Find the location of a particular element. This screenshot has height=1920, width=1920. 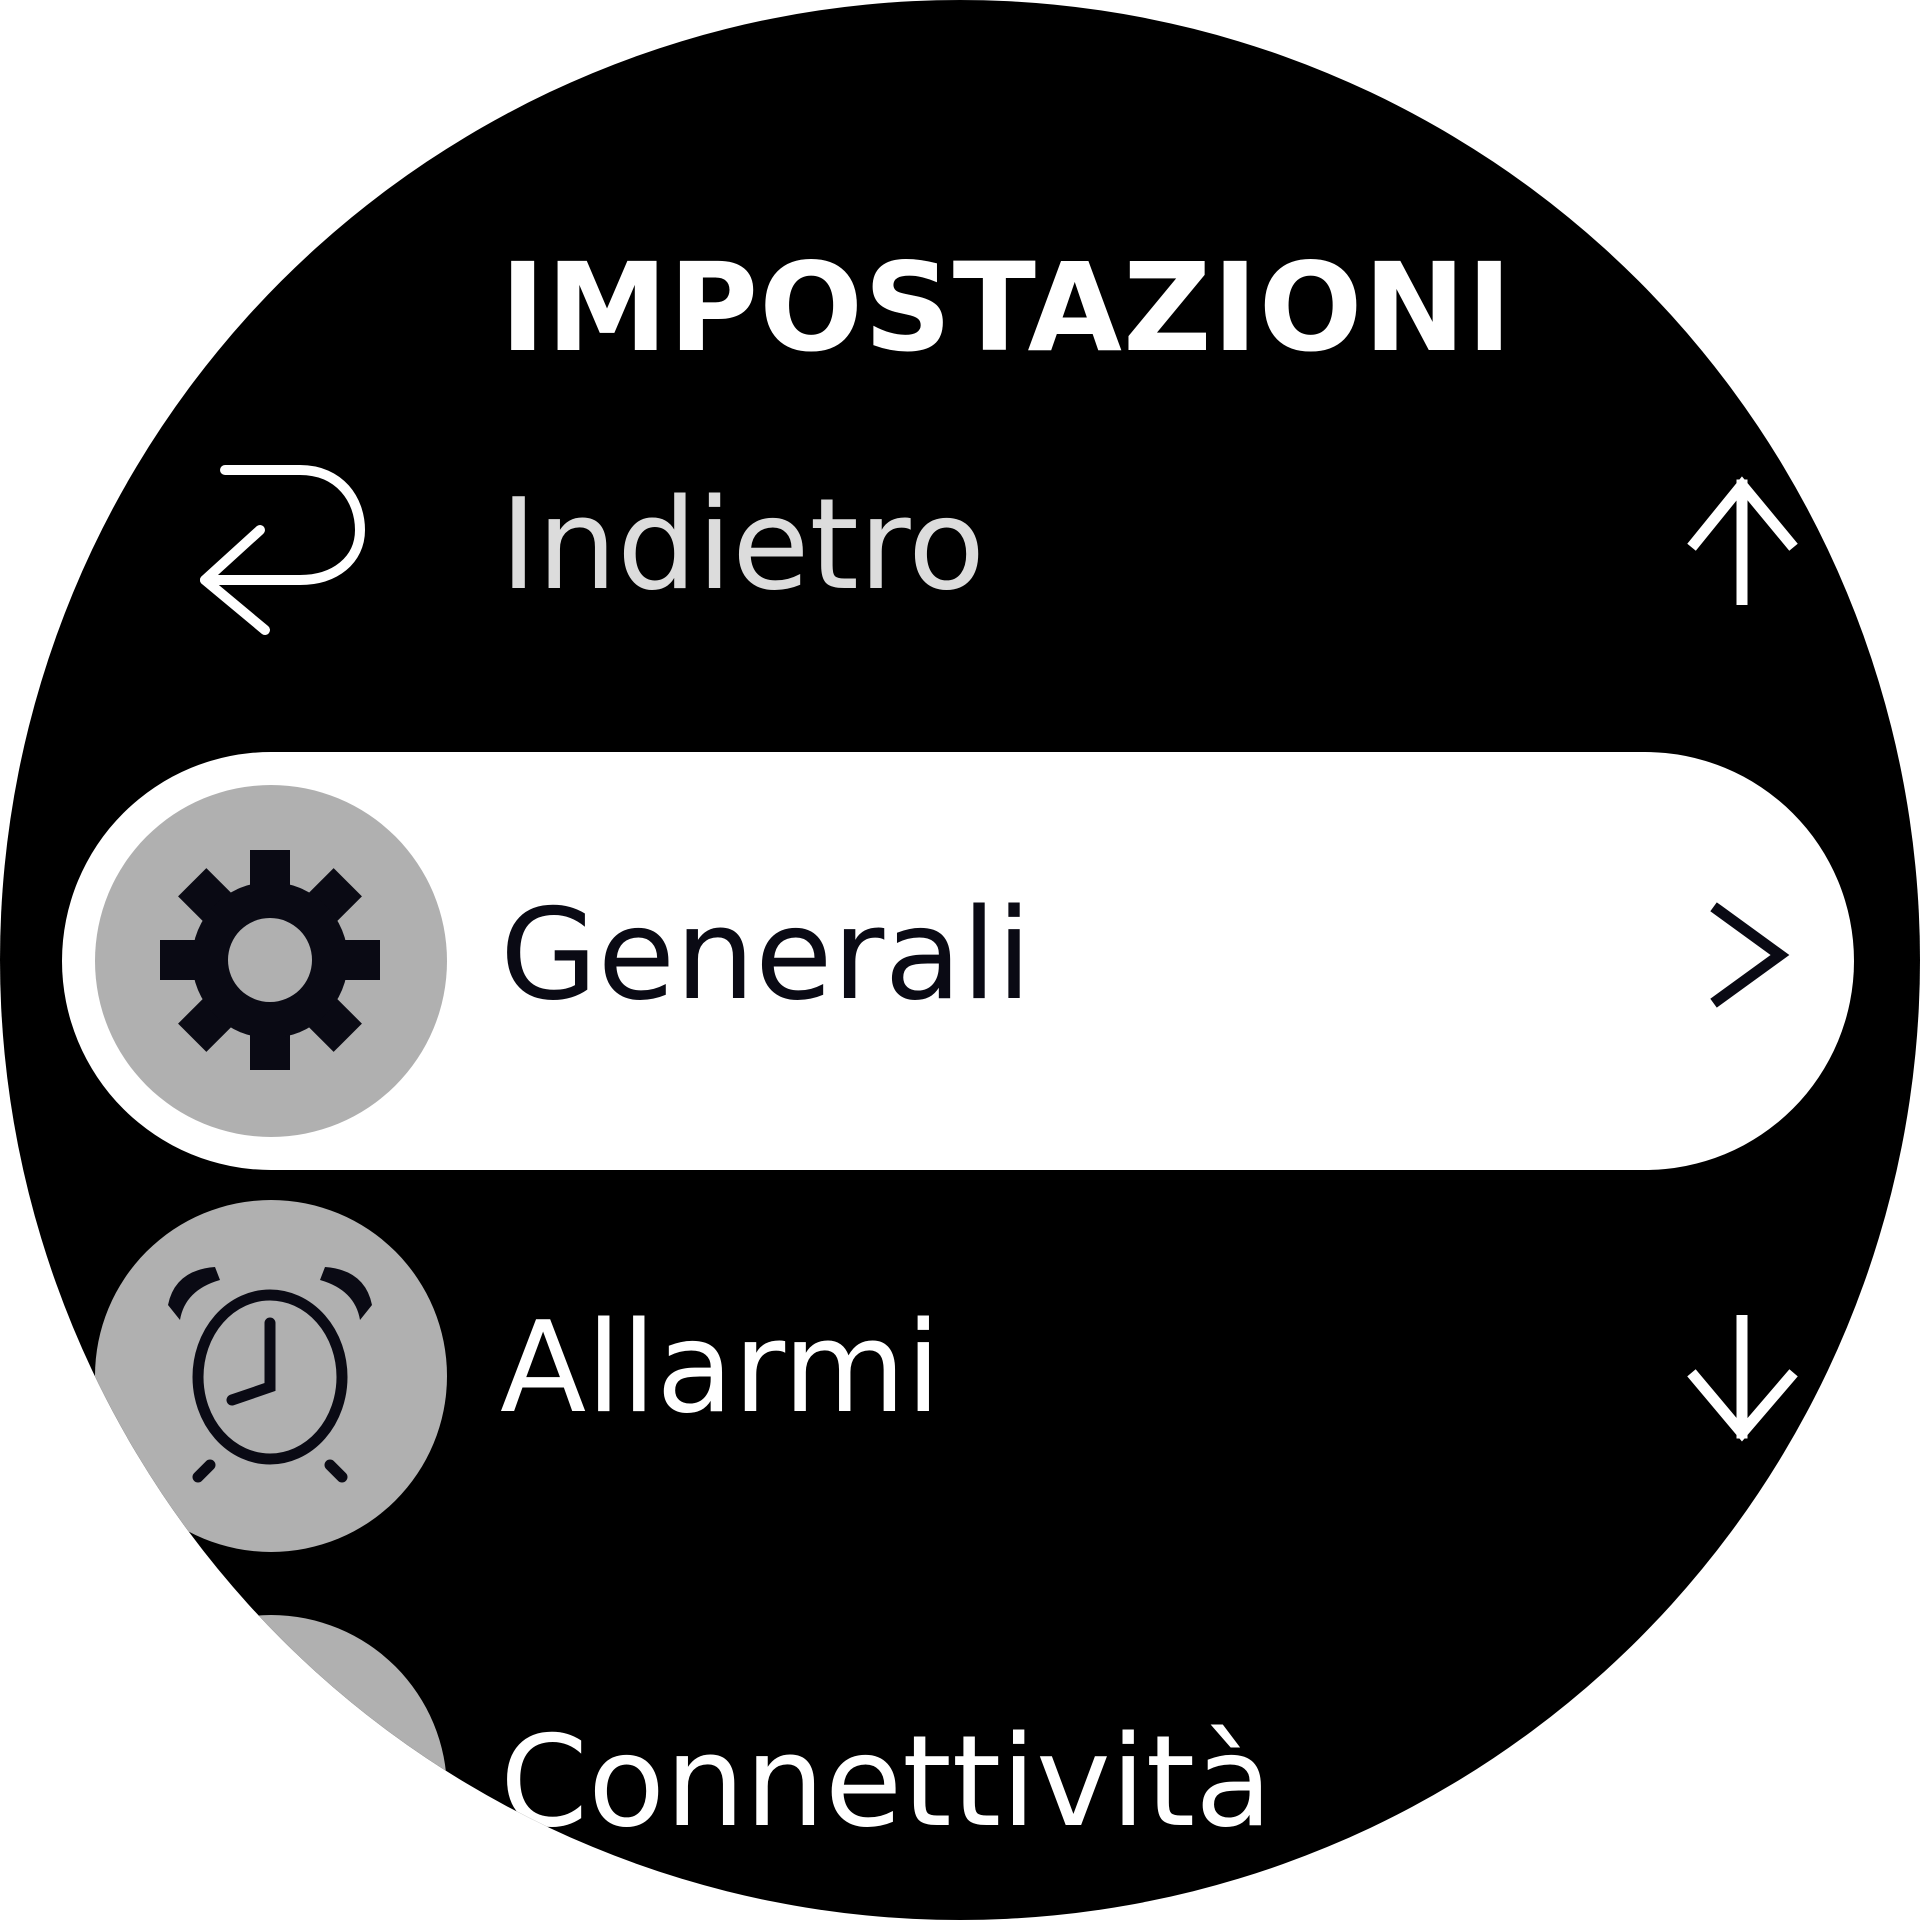

back-return-icon is located at coordinates (282, 550).